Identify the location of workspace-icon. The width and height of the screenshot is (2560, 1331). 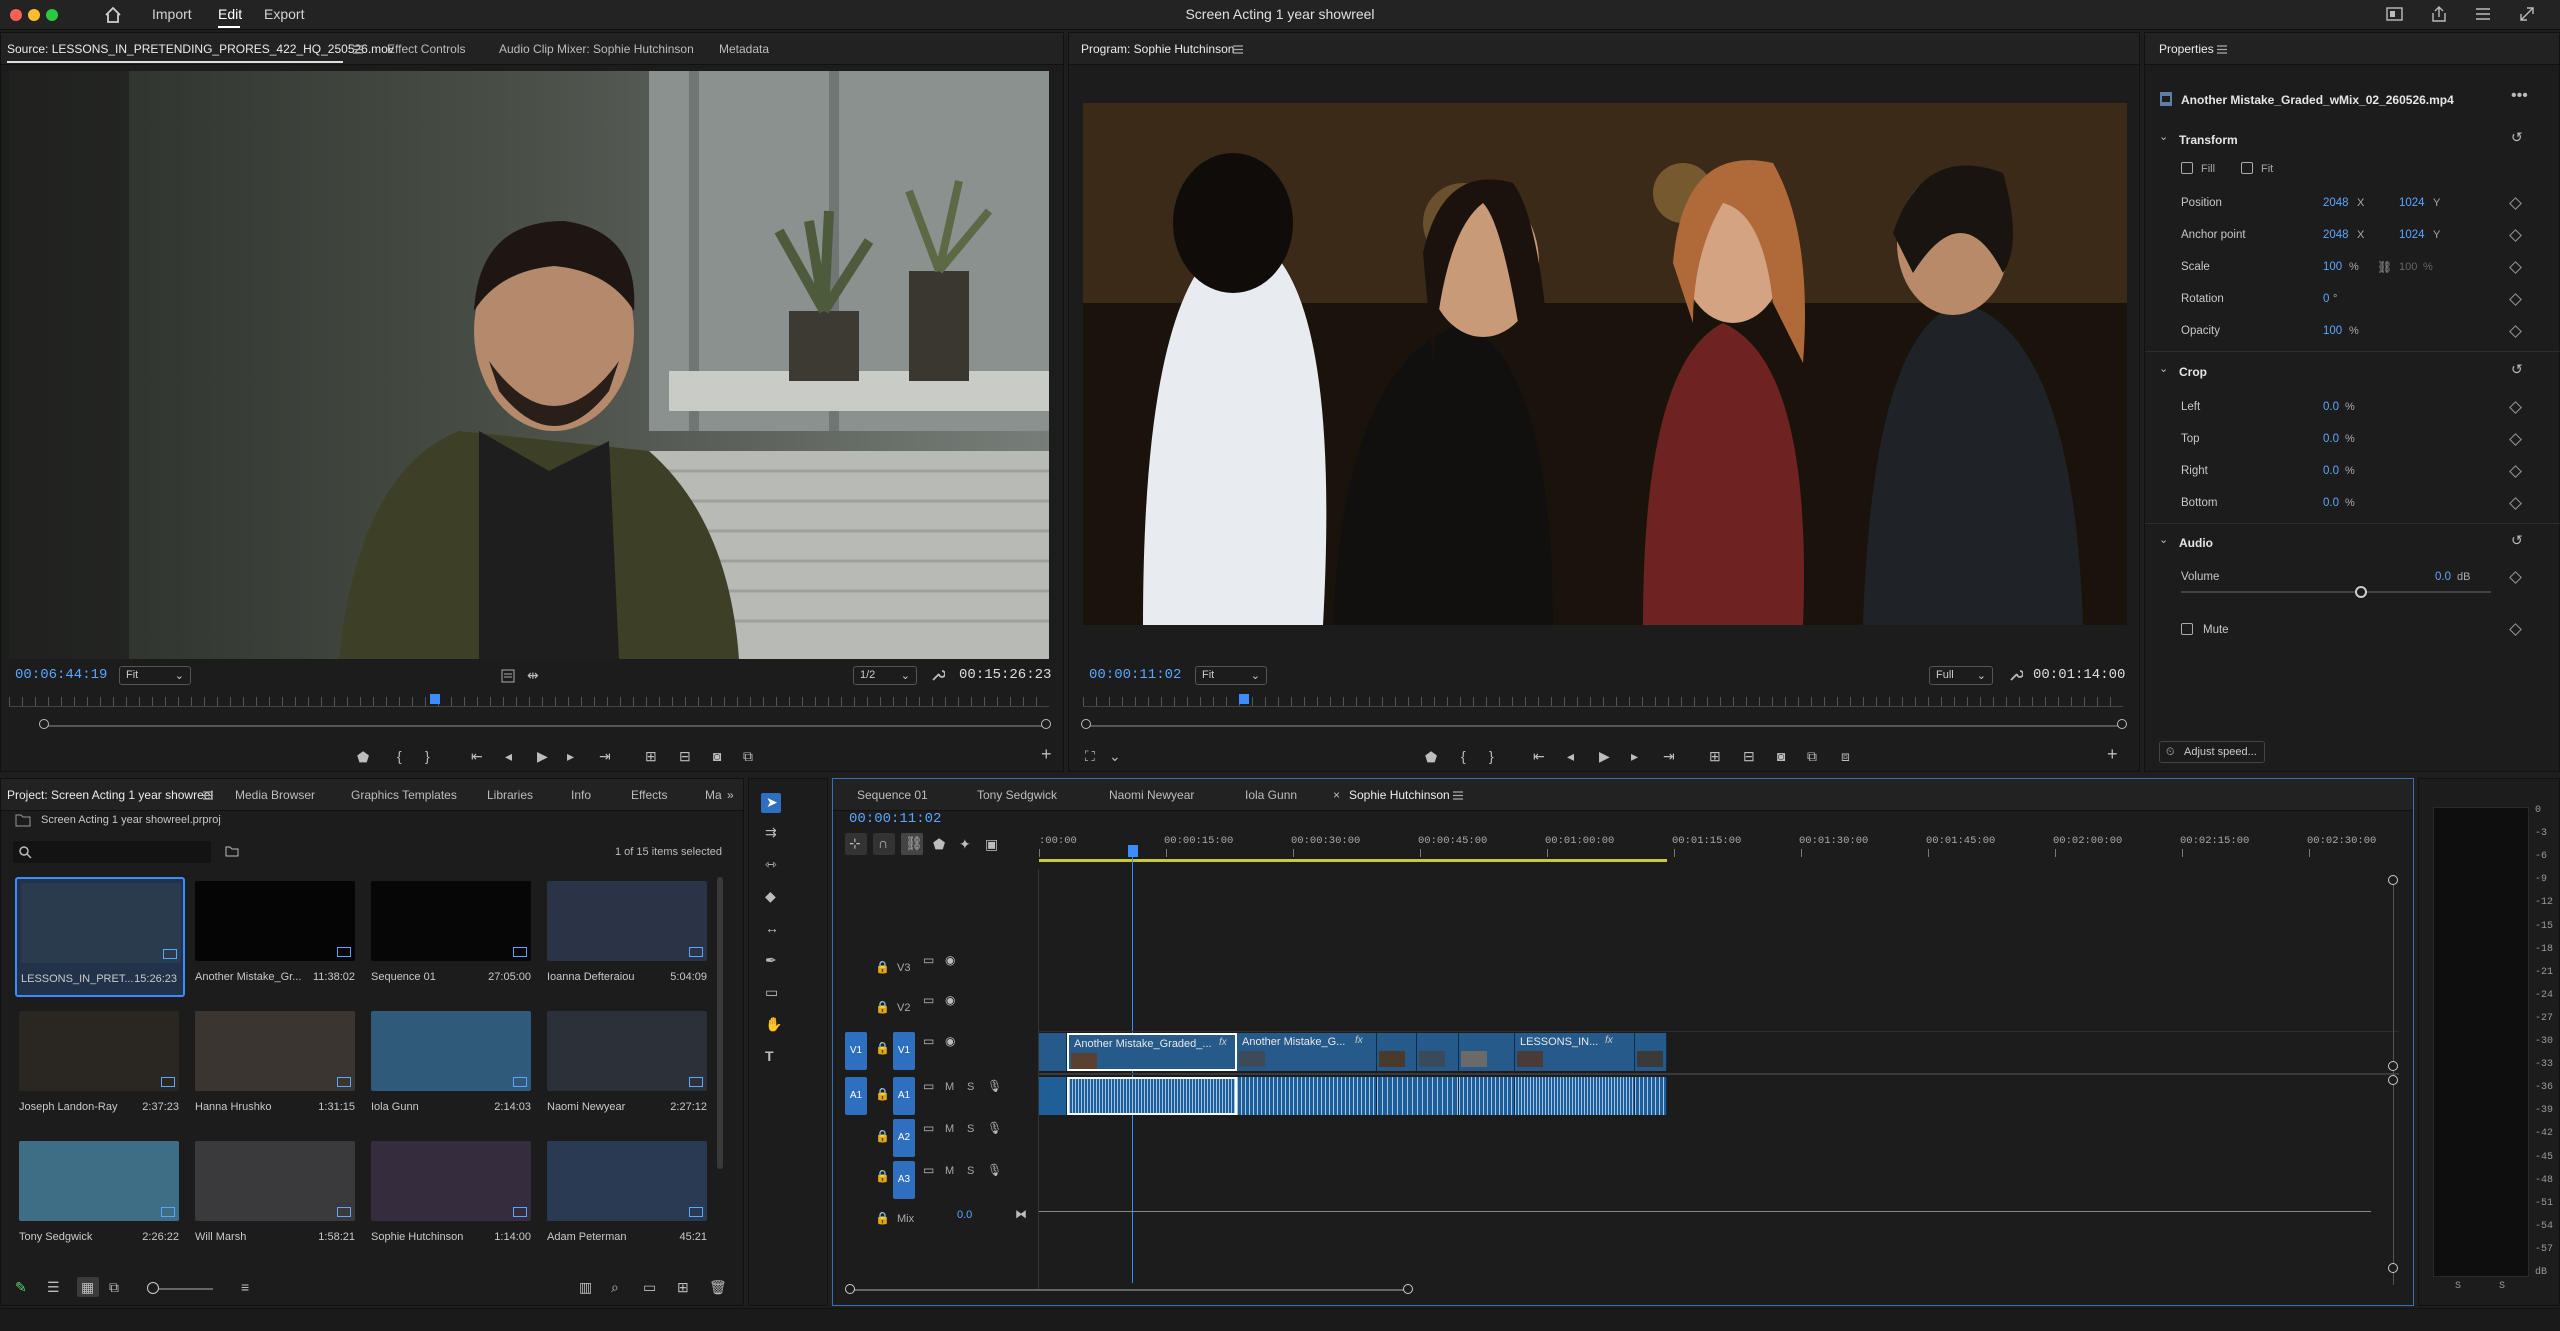
(2395, 14).